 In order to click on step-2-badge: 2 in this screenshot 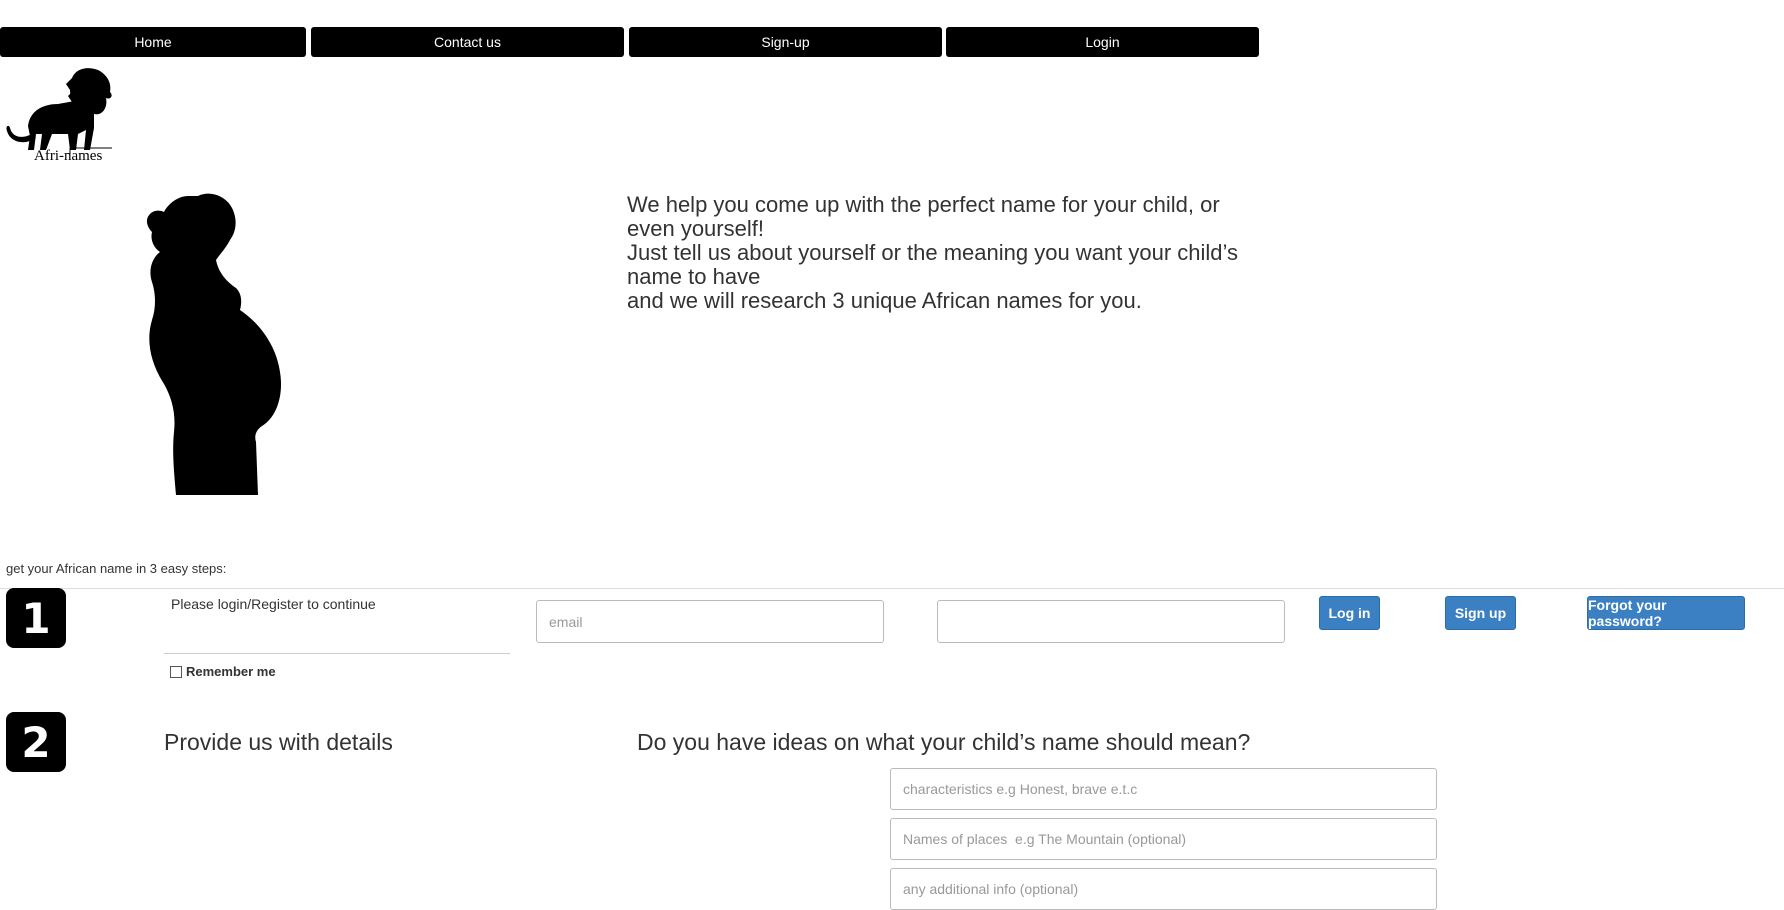, I will do `click(36, 742)`.